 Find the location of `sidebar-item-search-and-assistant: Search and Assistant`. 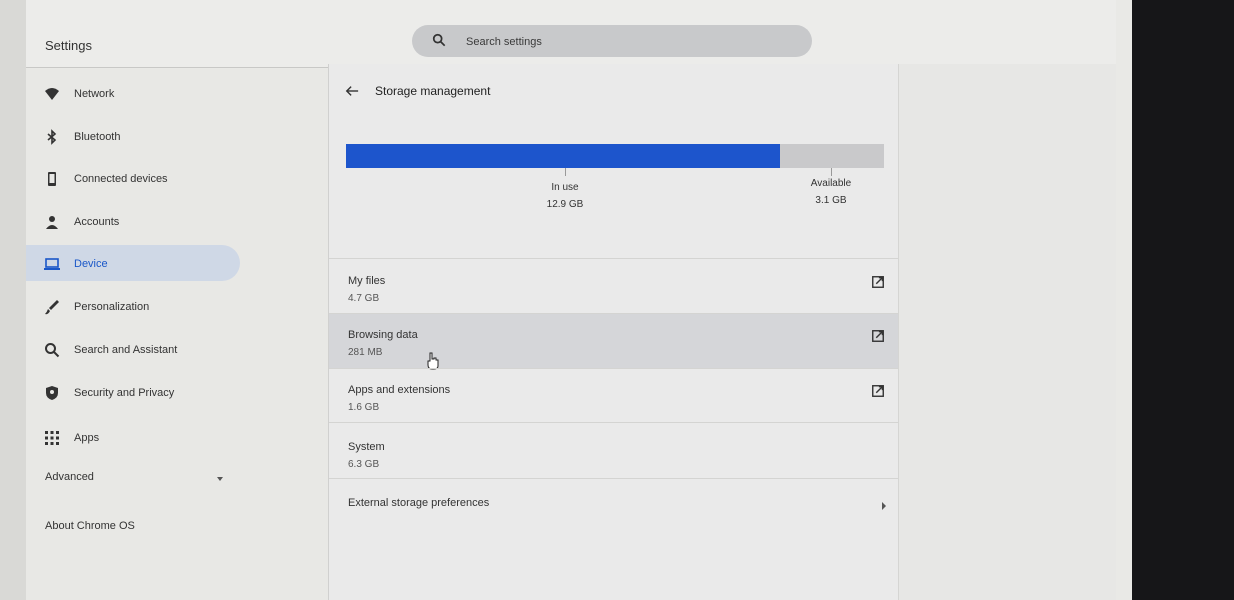

sidebar-item-search-and-assistant: Search and Assistant is located at coordinates (133, 349).